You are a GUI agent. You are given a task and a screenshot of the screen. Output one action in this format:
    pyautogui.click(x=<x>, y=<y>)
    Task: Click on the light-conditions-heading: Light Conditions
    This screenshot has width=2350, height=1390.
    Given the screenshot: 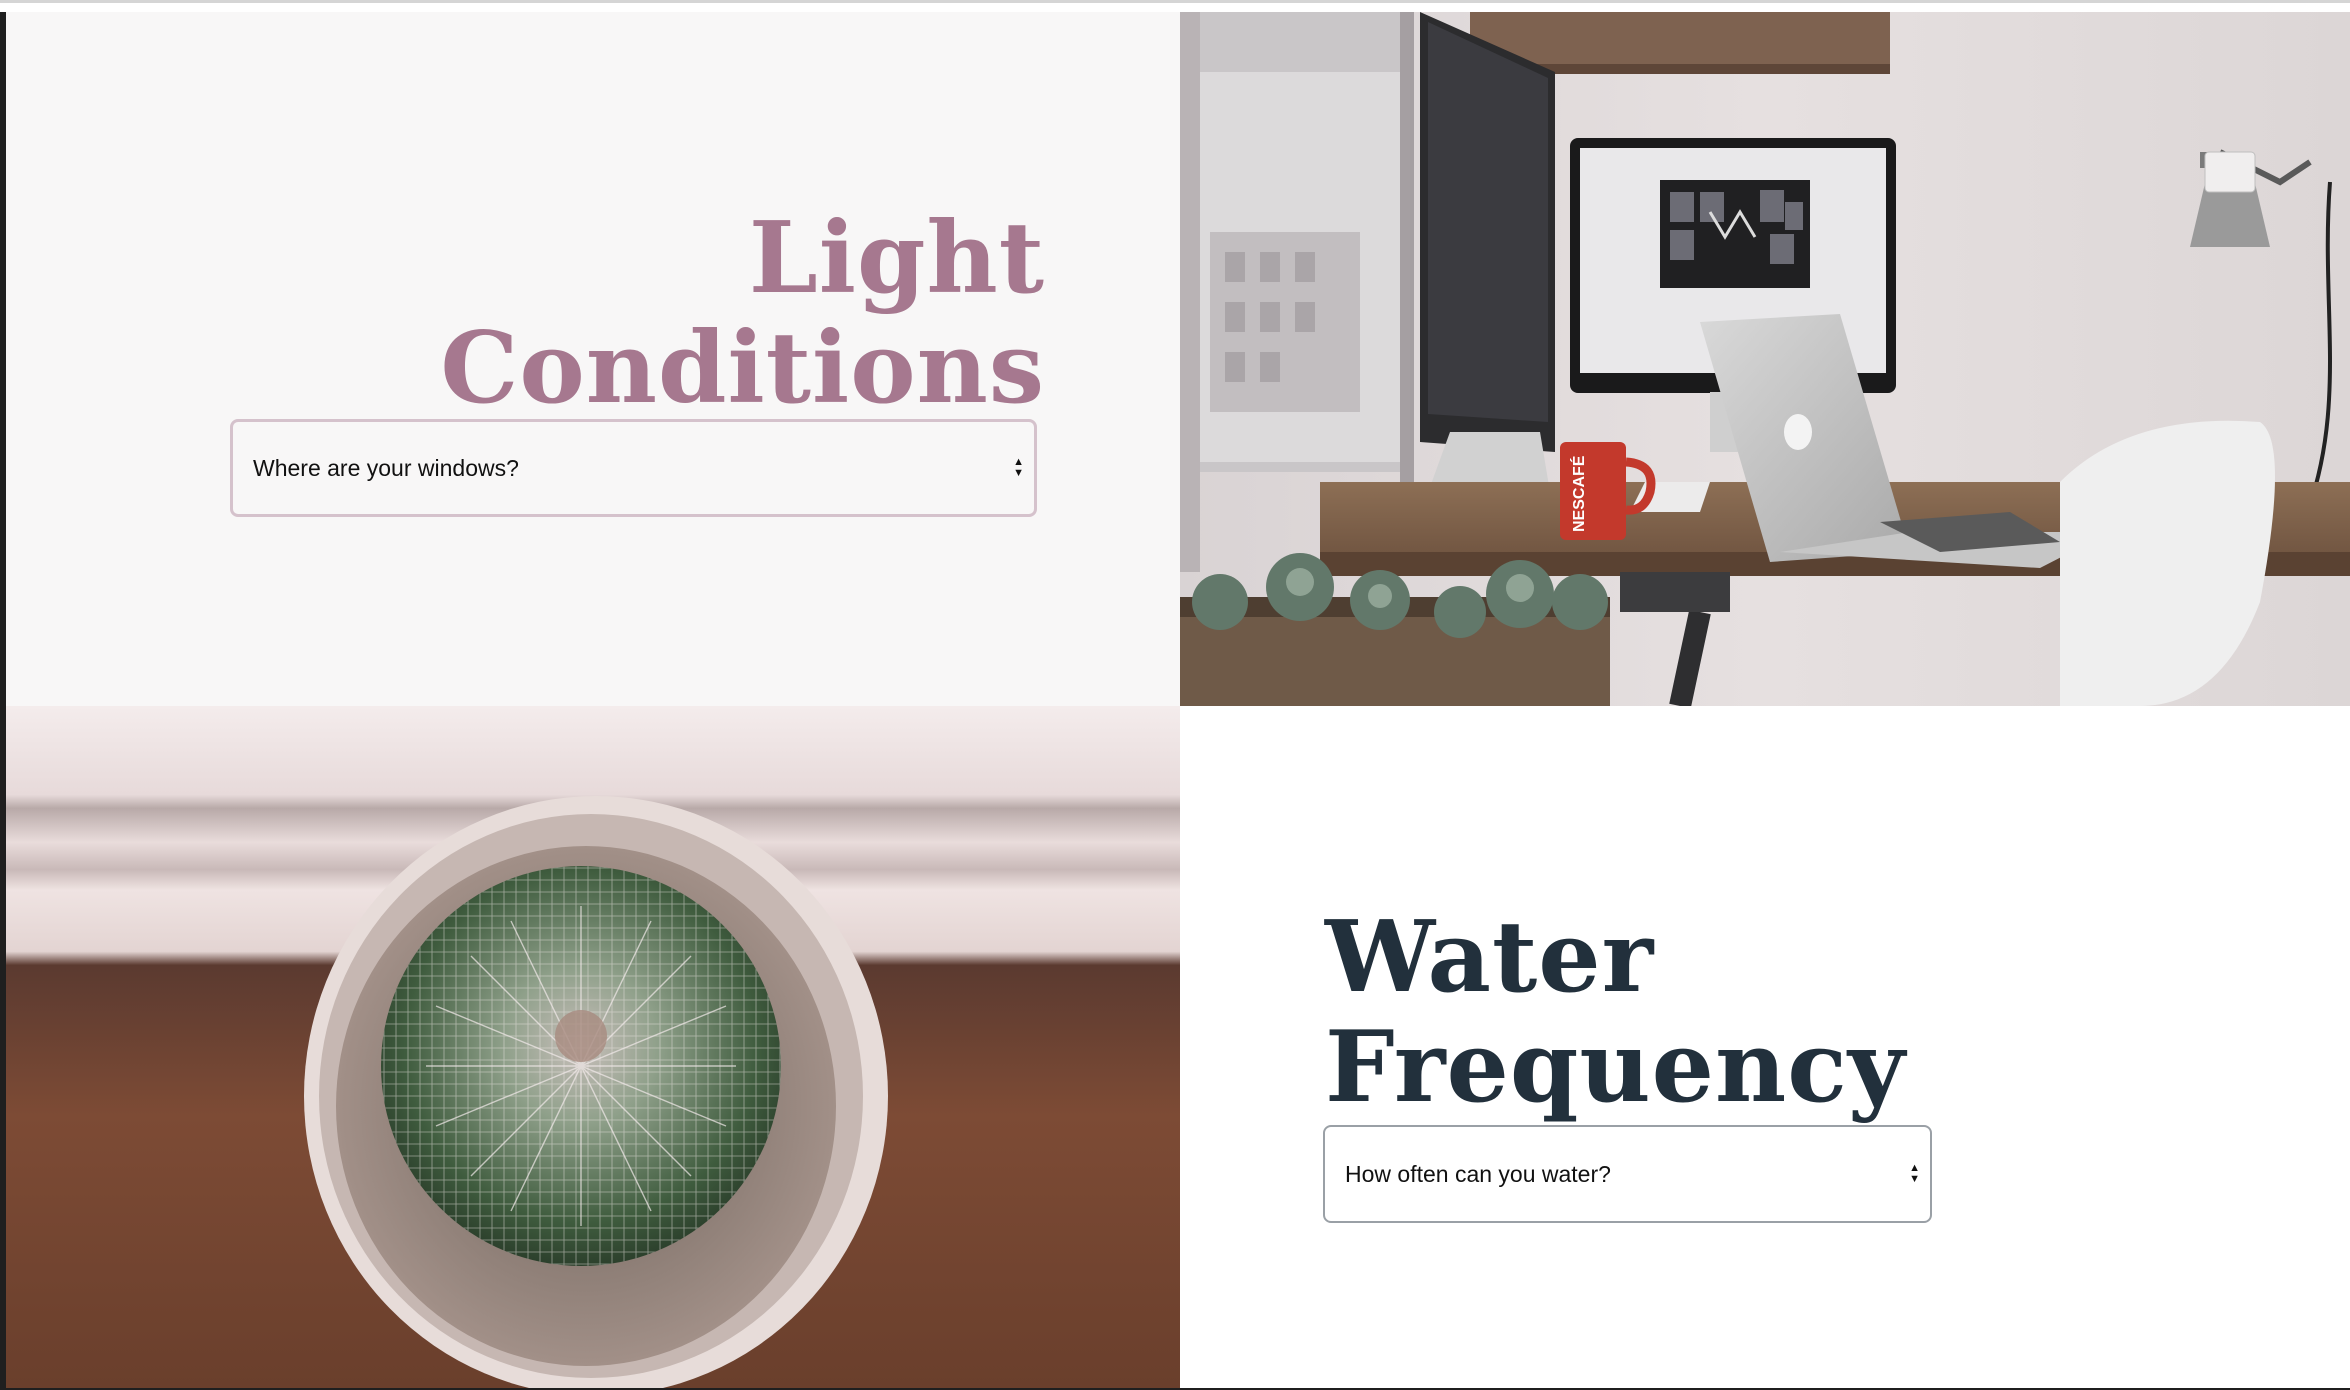 What is the action you would take?
    pyautogui.click(x=742, y=314)
    